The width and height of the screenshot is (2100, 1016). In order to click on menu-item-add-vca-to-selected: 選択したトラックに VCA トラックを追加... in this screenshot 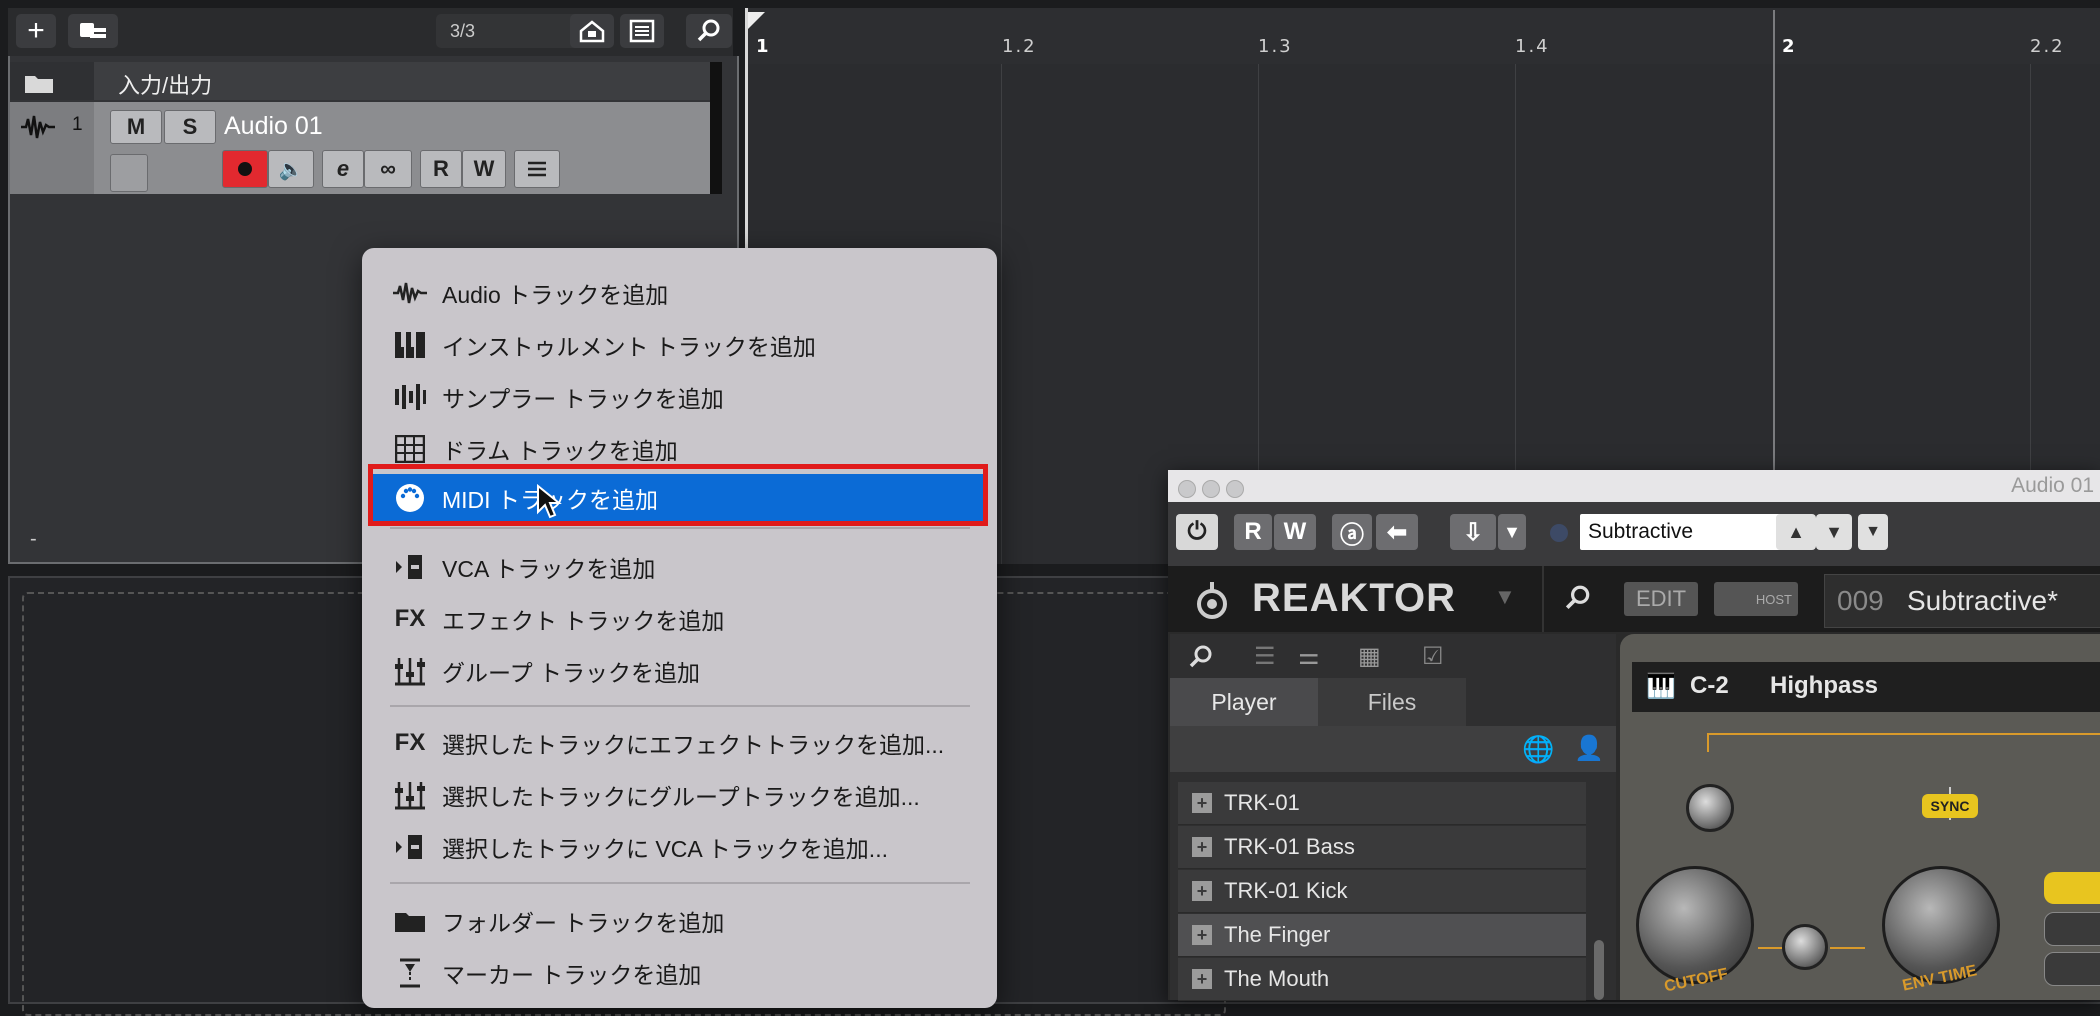, I will do `click(679, 847)`.